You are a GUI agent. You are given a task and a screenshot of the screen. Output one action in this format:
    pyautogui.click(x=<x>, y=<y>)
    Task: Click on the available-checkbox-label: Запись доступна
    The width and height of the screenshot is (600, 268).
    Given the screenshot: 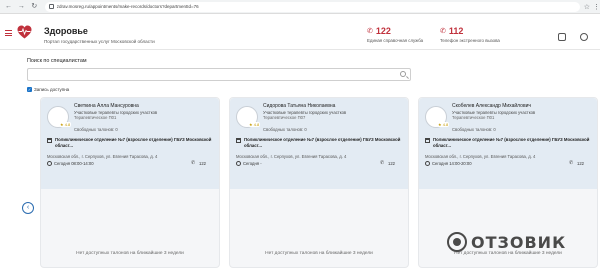 What is the action you would take?
    pyautogui.click(x=51, y=89)
    